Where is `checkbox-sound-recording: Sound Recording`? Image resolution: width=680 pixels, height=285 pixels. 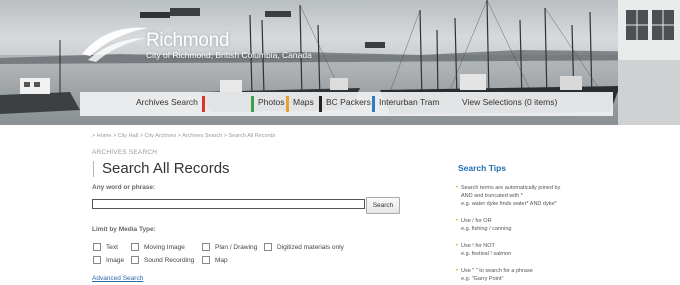 checkbox-sound-recording: Sound Recording is located at coordinates (162, 260).